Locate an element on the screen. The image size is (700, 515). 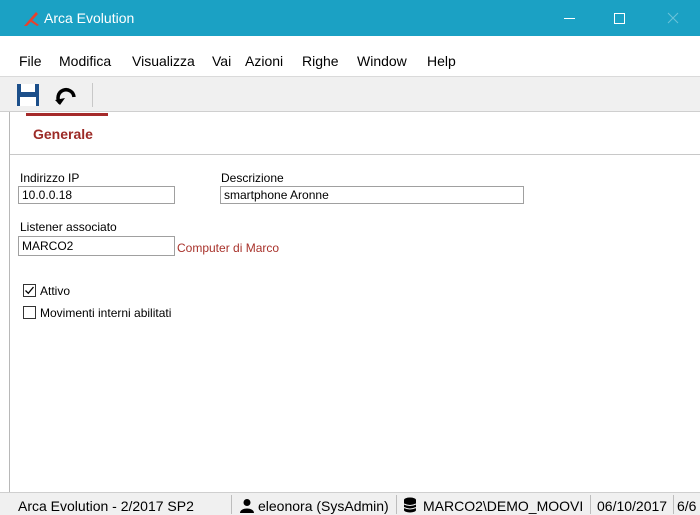
title-bar: Arca Evolution is located at coordinates (350, 18).